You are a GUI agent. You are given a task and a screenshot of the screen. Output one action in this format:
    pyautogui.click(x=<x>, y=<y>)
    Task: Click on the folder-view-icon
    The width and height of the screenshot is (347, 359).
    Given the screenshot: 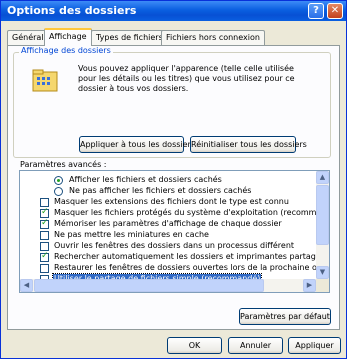 What is the action you would take?
    pyautogui.click(x=45, y=80)
    